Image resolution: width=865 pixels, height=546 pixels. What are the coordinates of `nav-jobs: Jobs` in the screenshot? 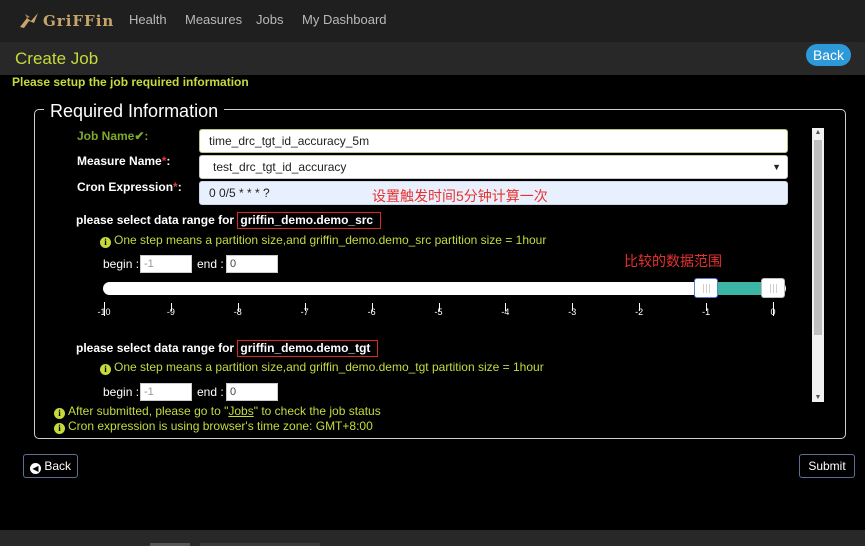 It's located at (269, 19).